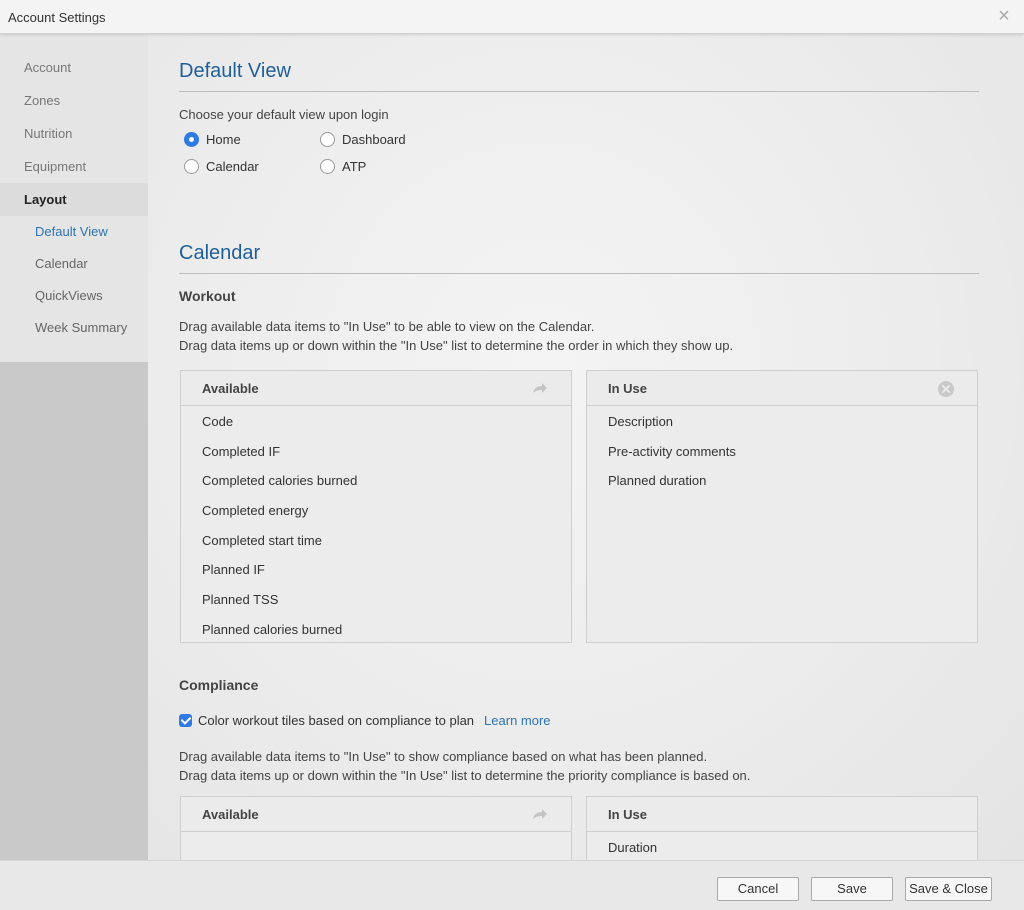 The height and width of the screenshot is (910, 1024). What do you see at coordinates (74, 100) in the screenshot?
I see `sidebar-item-zones: Zones` at bounding box center [74, 100].